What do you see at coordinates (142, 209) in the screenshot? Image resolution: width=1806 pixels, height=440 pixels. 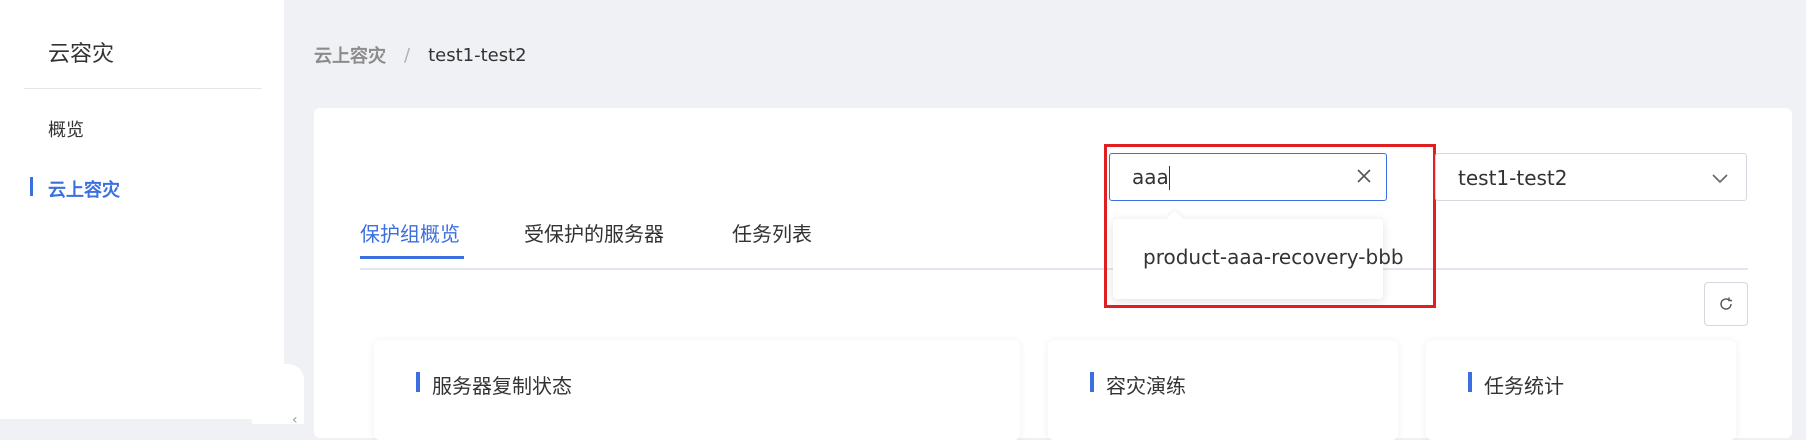 I see `sidebar: 云容灾 概览 云上容灾` at bounding box center [142, 209].